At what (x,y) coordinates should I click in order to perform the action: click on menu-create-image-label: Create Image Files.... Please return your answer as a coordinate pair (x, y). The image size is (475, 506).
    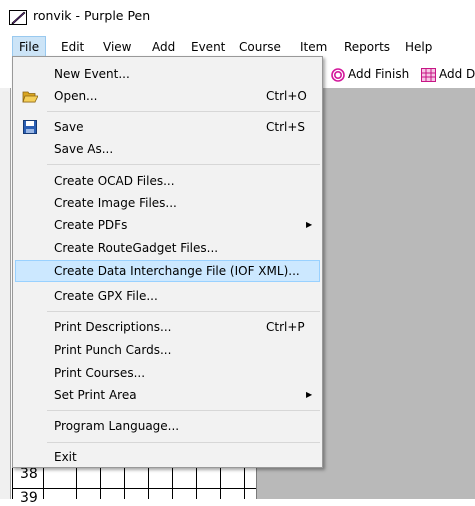
    Looking at the image, I should click on (115, 203).